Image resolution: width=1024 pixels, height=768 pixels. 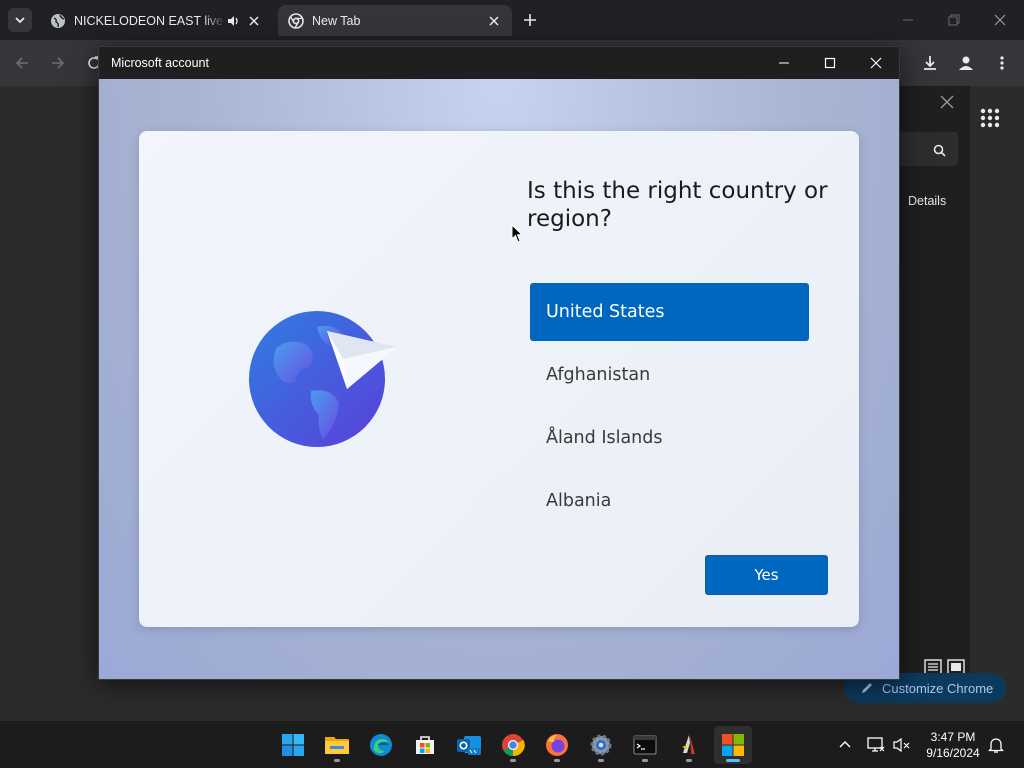 I want to click on taskbar-file-explorer, so click(x=337, y=745).